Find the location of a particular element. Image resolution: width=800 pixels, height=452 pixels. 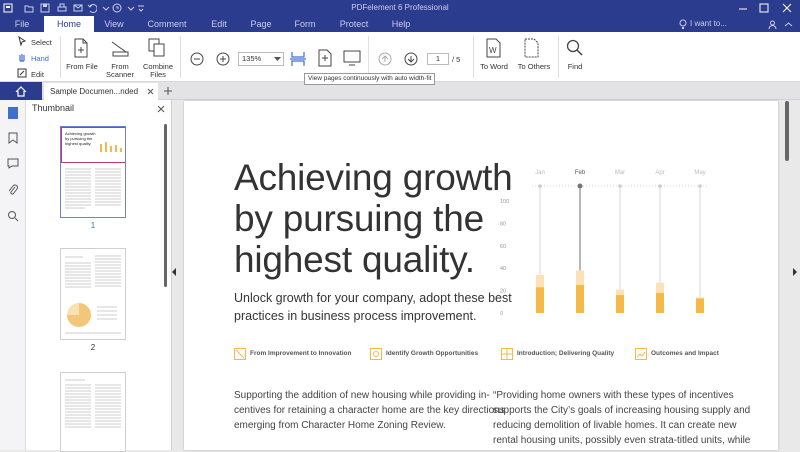

edit-icon is located at coordinates (22, 73).